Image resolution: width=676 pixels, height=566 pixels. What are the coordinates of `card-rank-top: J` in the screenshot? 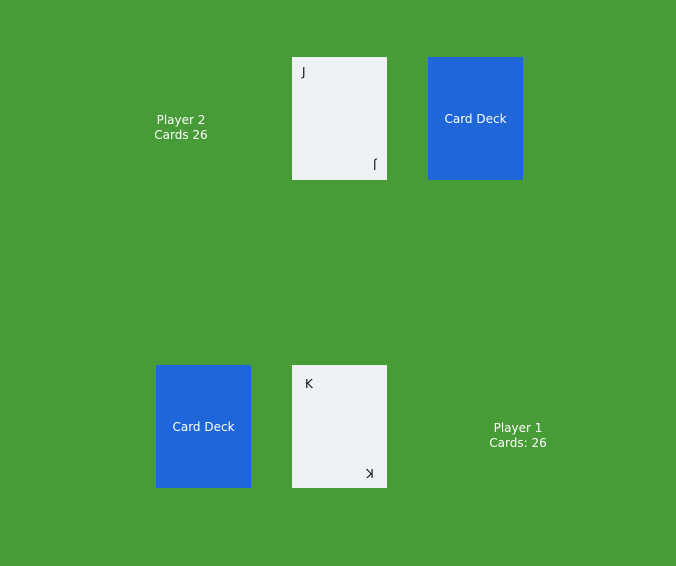 It's located at (304, 72).